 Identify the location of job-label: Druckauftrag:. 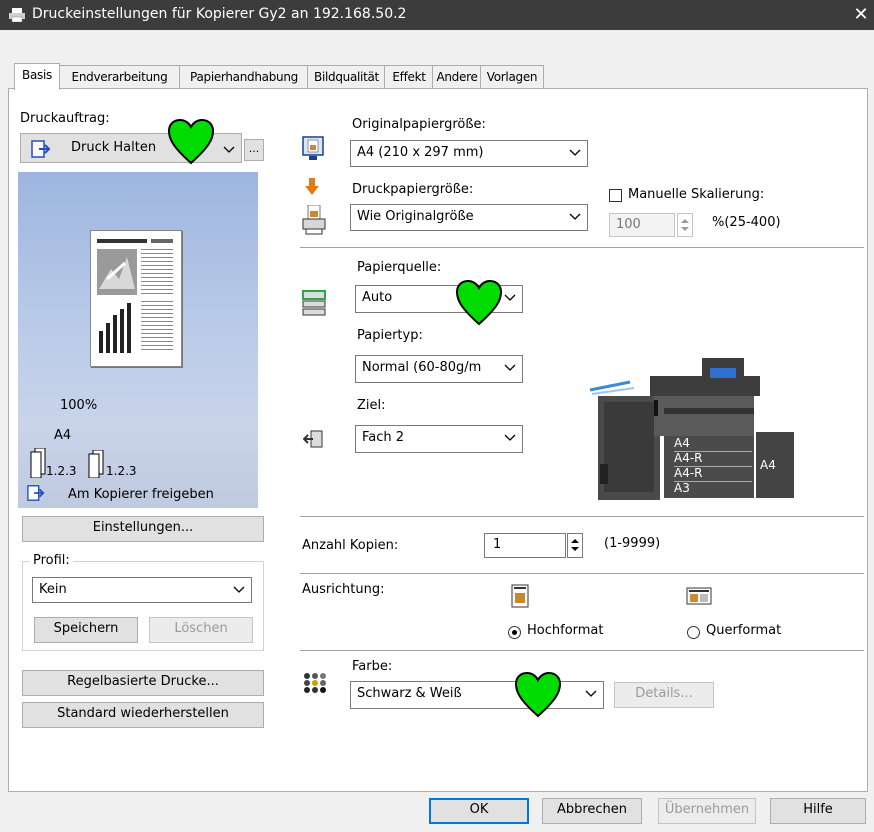
(65, 118).